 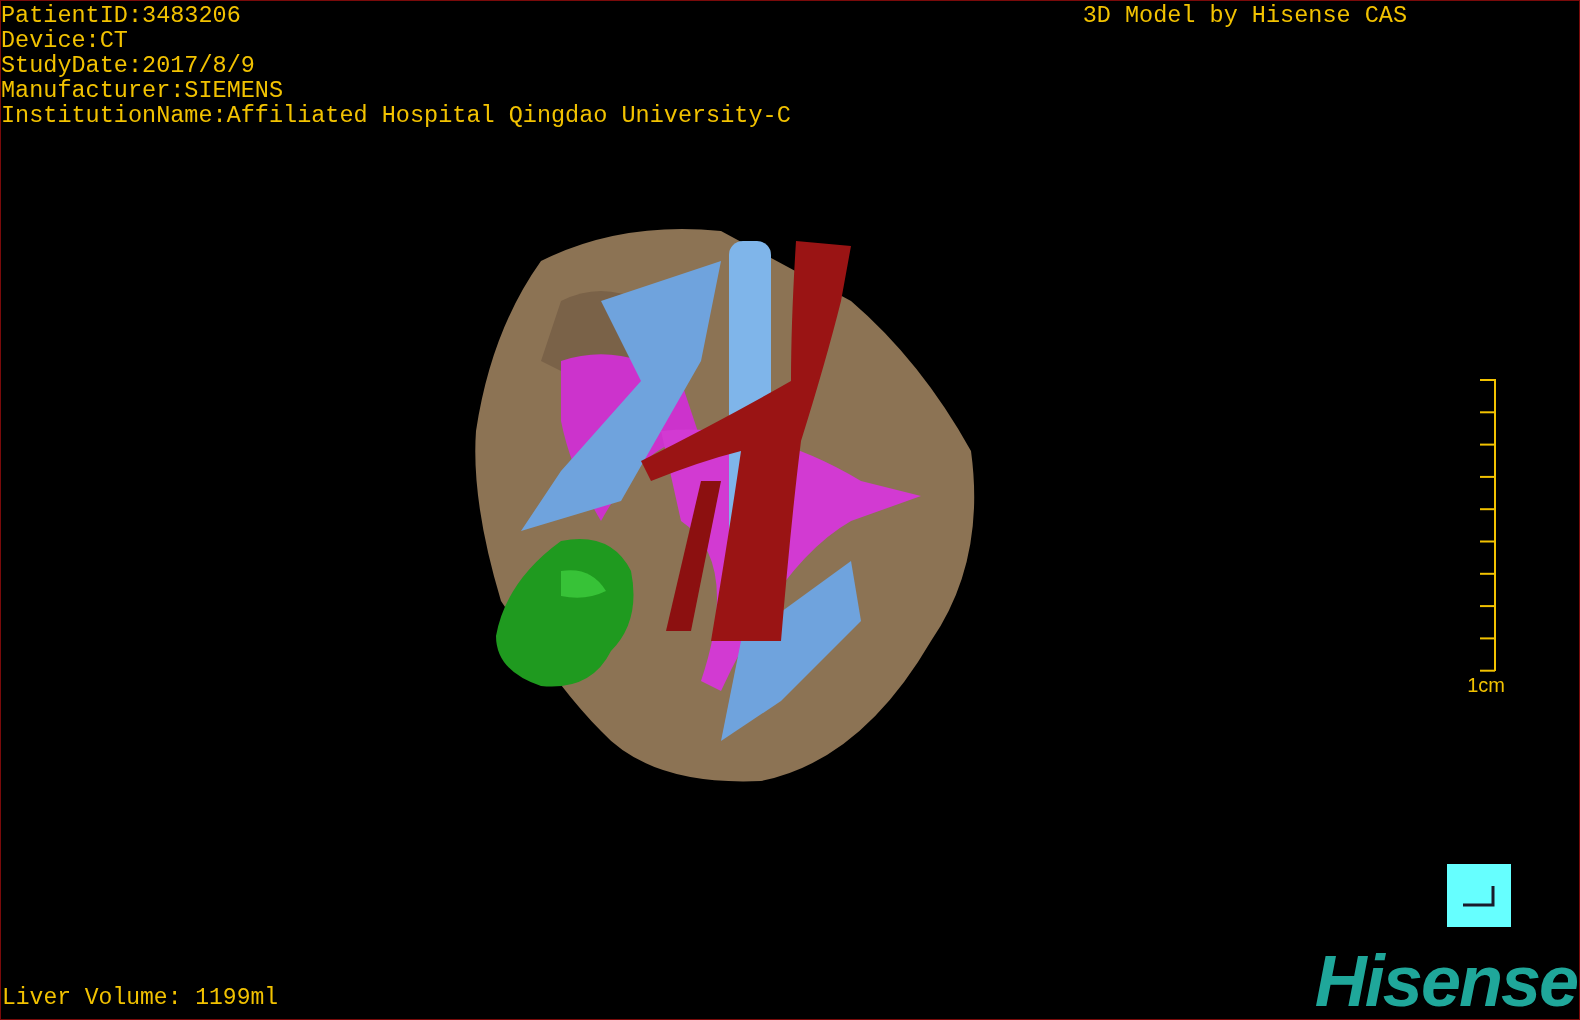 What do you see at coordinates (1486, 685) in the screenshot?
I see `scale-label: 1cm` at bounding box center [1486, 685].